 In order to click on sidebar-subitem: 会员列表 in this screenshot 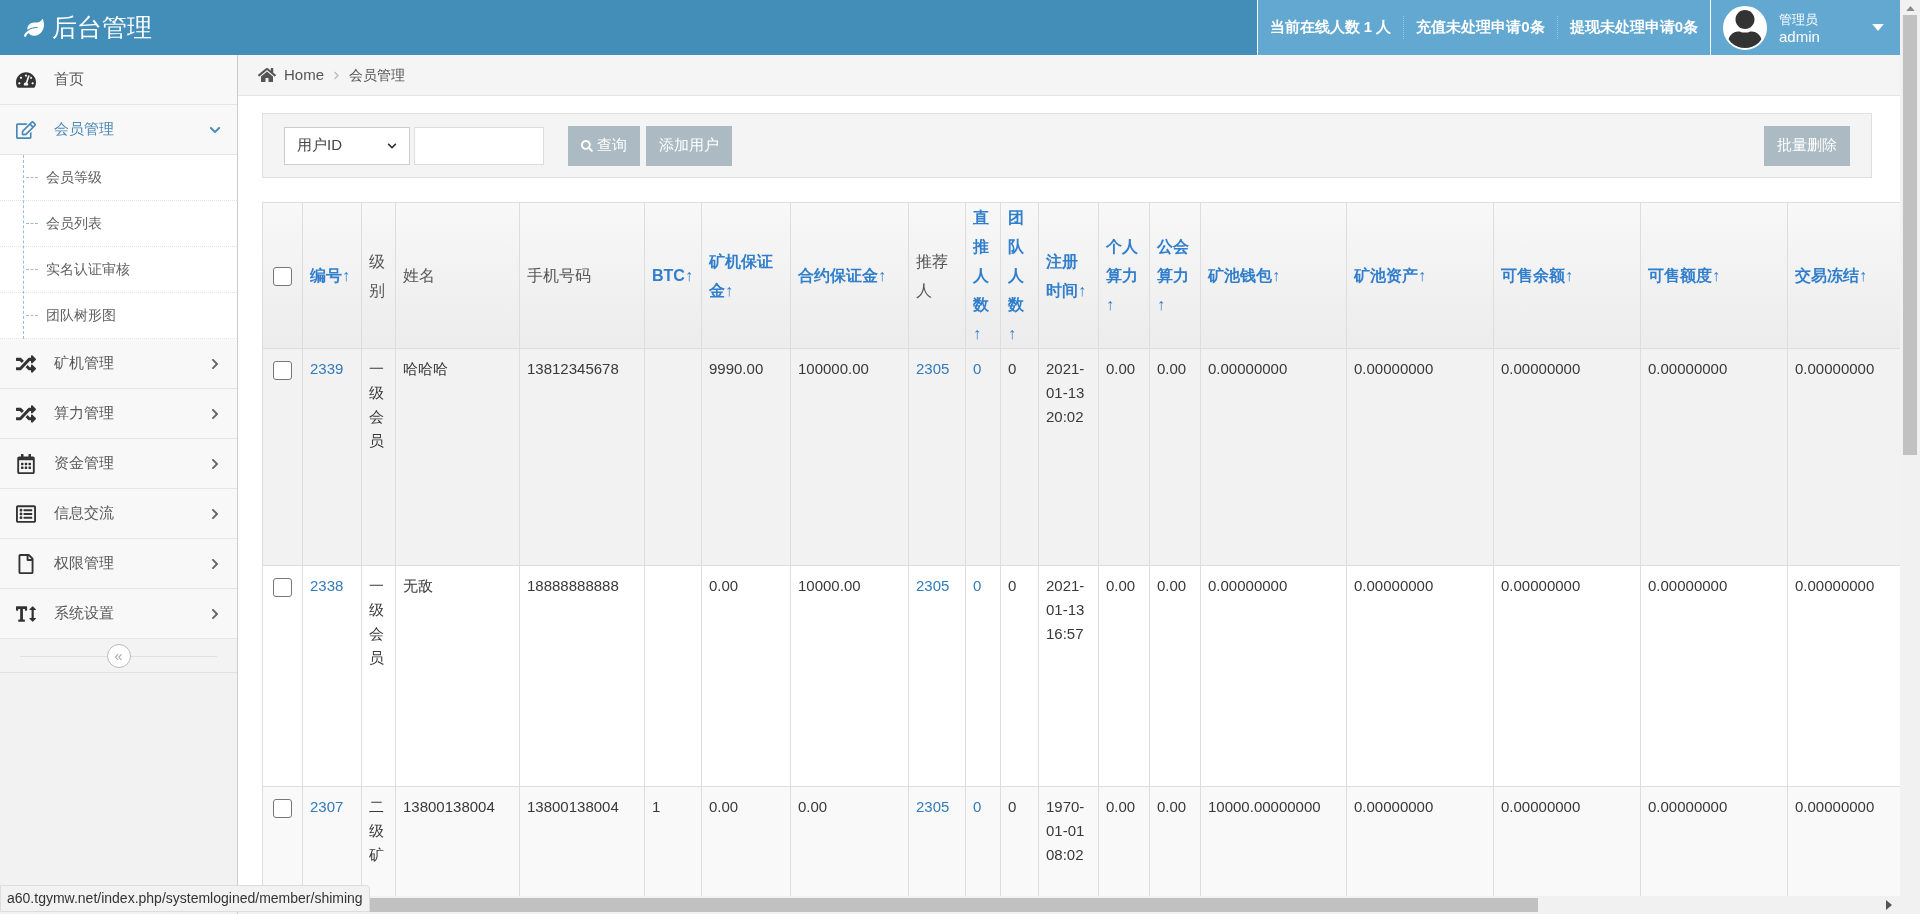, I will do `click(118, 224)`.